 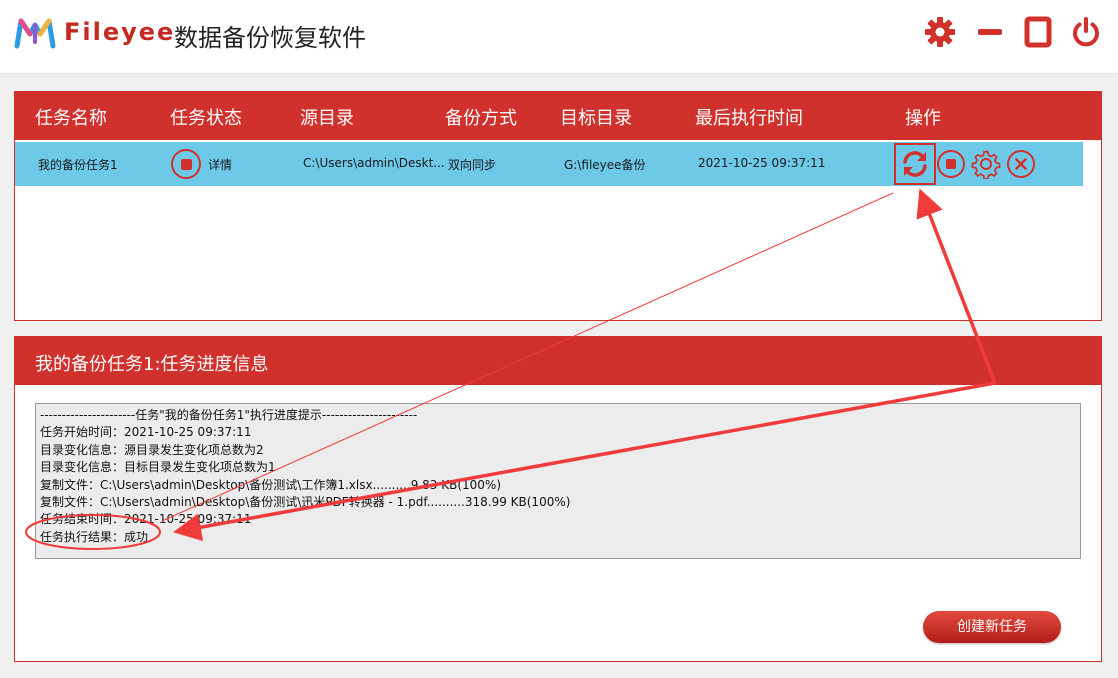 I want to click on power-icon, so click(x=1086, y=32).